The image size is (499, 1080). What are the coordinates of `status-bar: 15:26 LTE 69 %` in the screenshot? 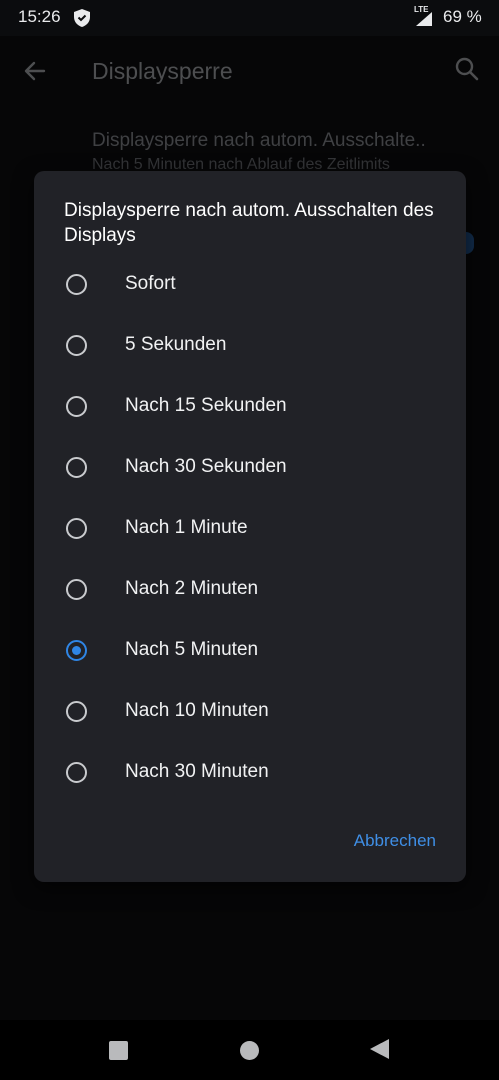 It's located at (249, 18).